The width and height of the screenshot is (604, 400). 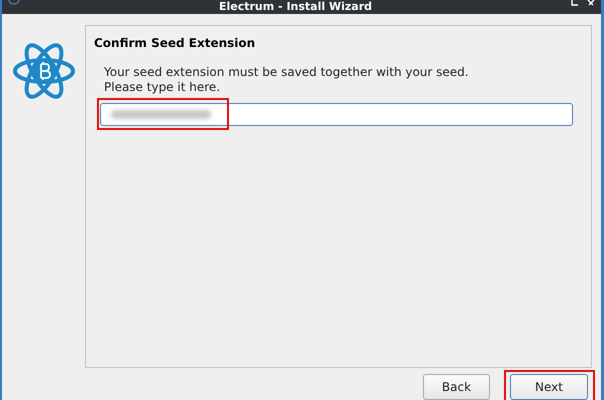 I want to click on instruction-text: Your seed extension must be saved together with your seed., so click(x=287, y=72).